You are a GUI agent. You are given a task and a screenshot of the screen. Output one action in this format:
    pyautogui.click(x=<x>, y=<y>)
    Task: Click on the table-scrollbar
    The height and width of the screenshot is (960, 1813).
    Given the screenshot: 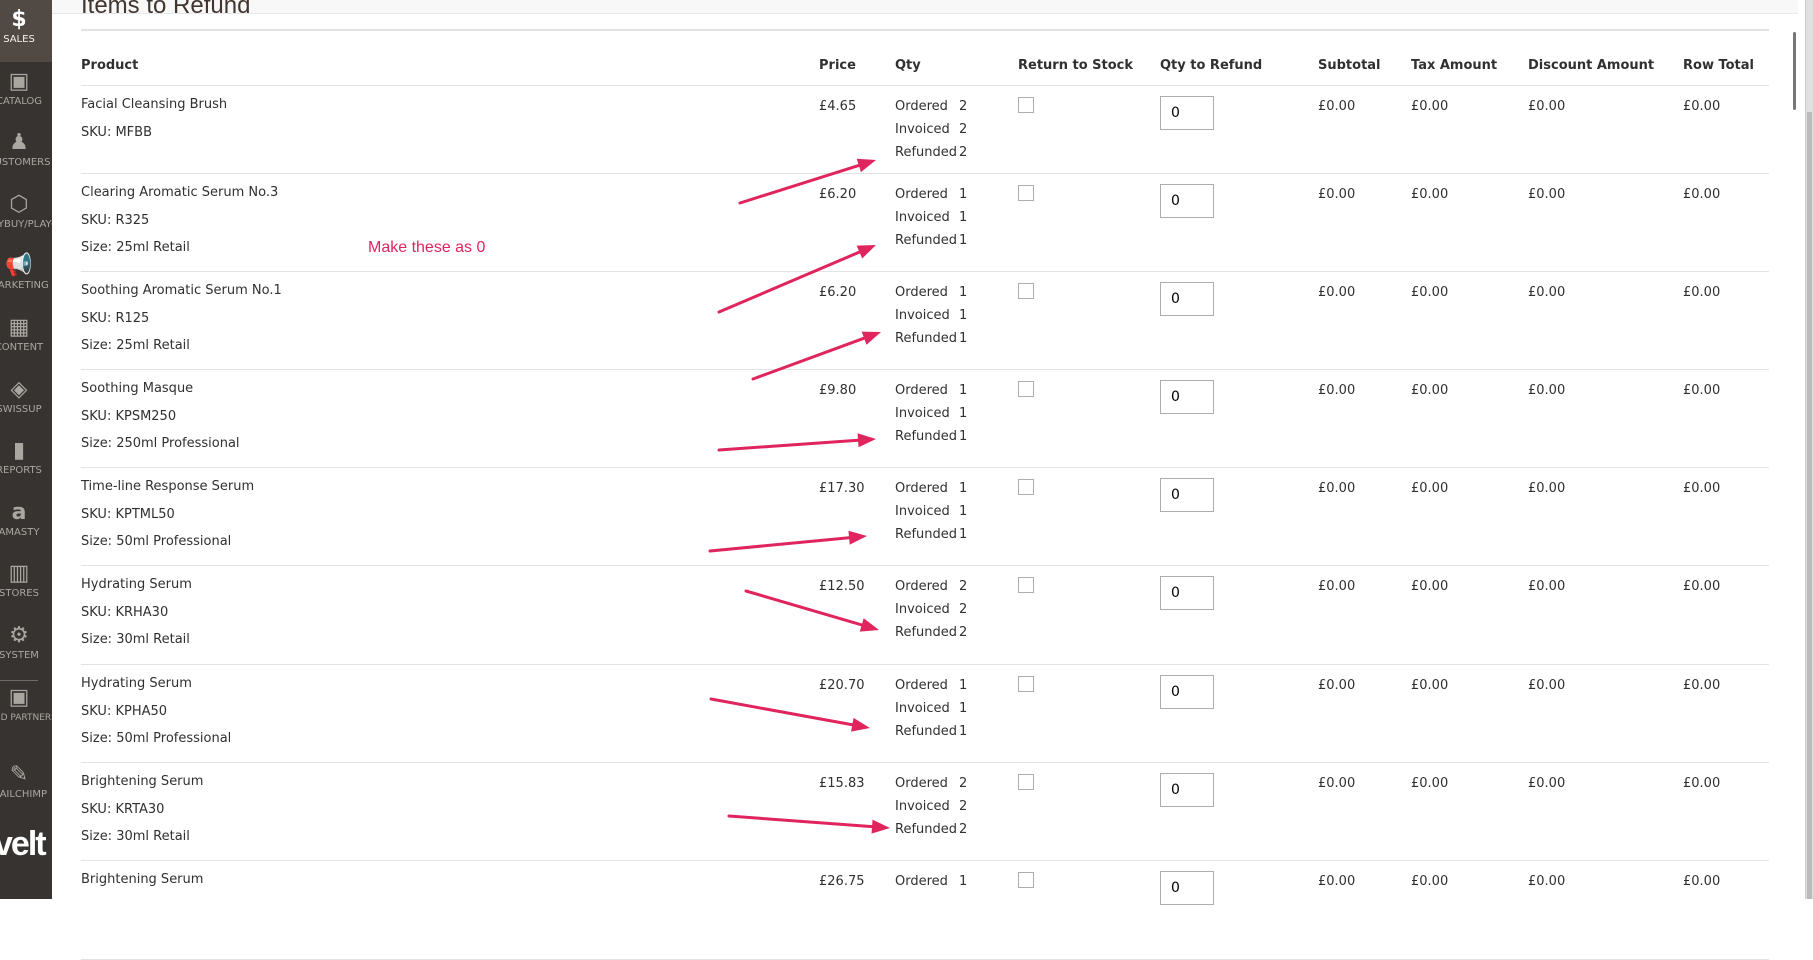 What is the action you would take?
    pyautogui.click(x=1794, y=71)
    